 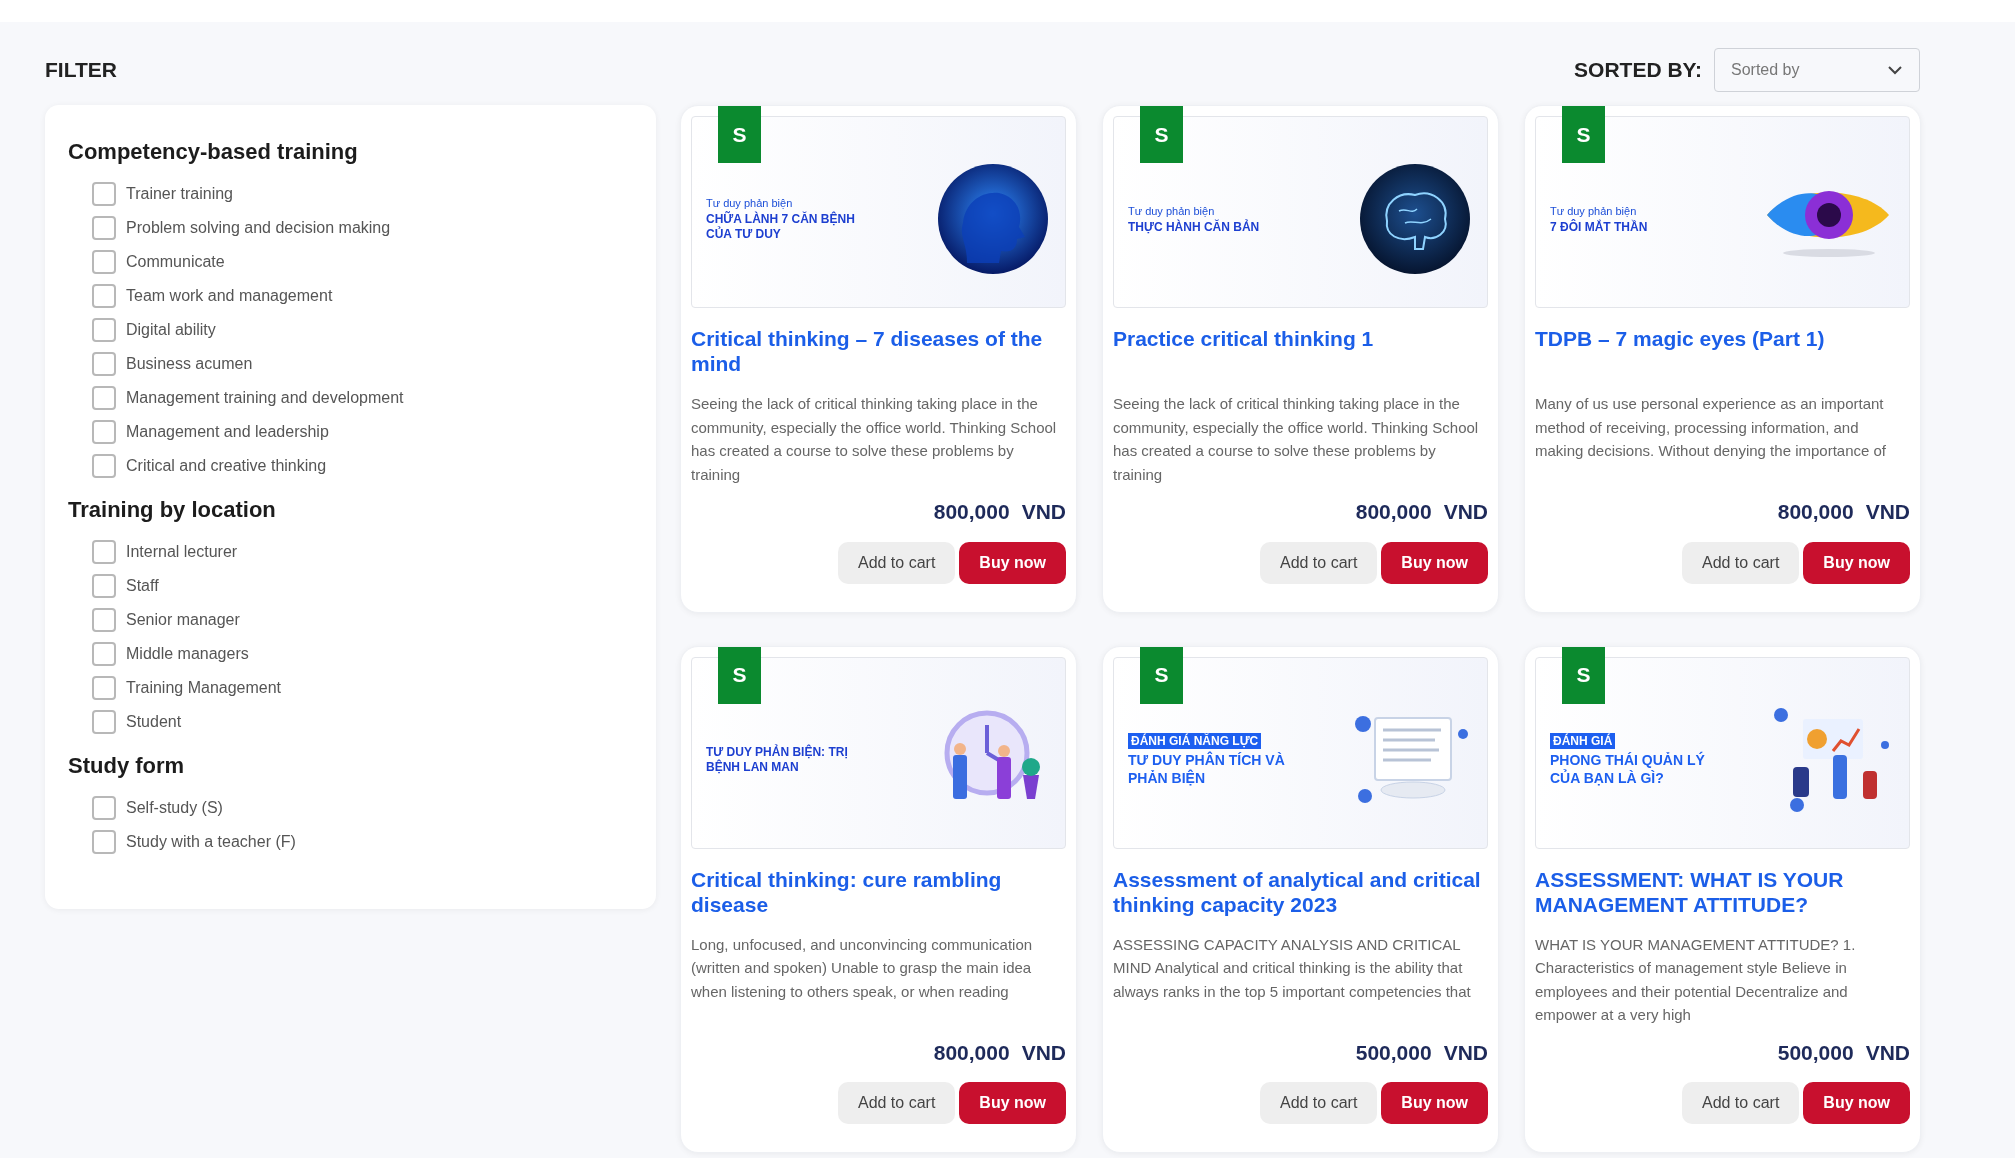 What do you see at coordinates (1300, 891) in the screenshot?
I see `course-title: Assessment of analytical and critical thinking capacity 2023` at bounding box center [1300, 891].